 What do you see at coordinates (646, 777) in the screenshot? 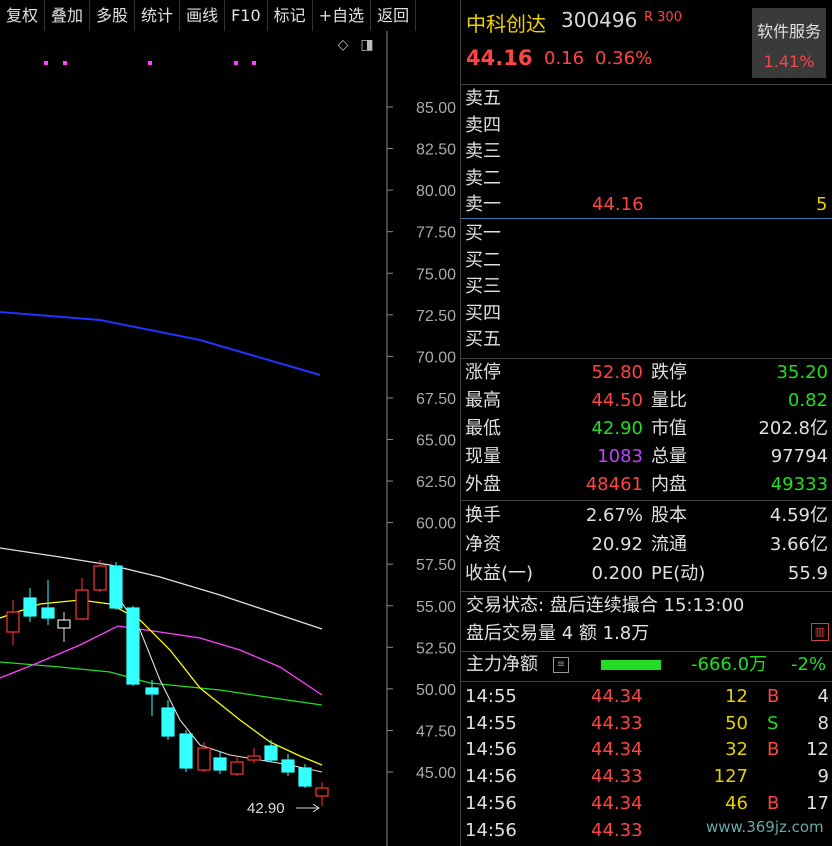
I see `tick-row: 14:56 44.33 127 9` at bounding box center [646, 777].